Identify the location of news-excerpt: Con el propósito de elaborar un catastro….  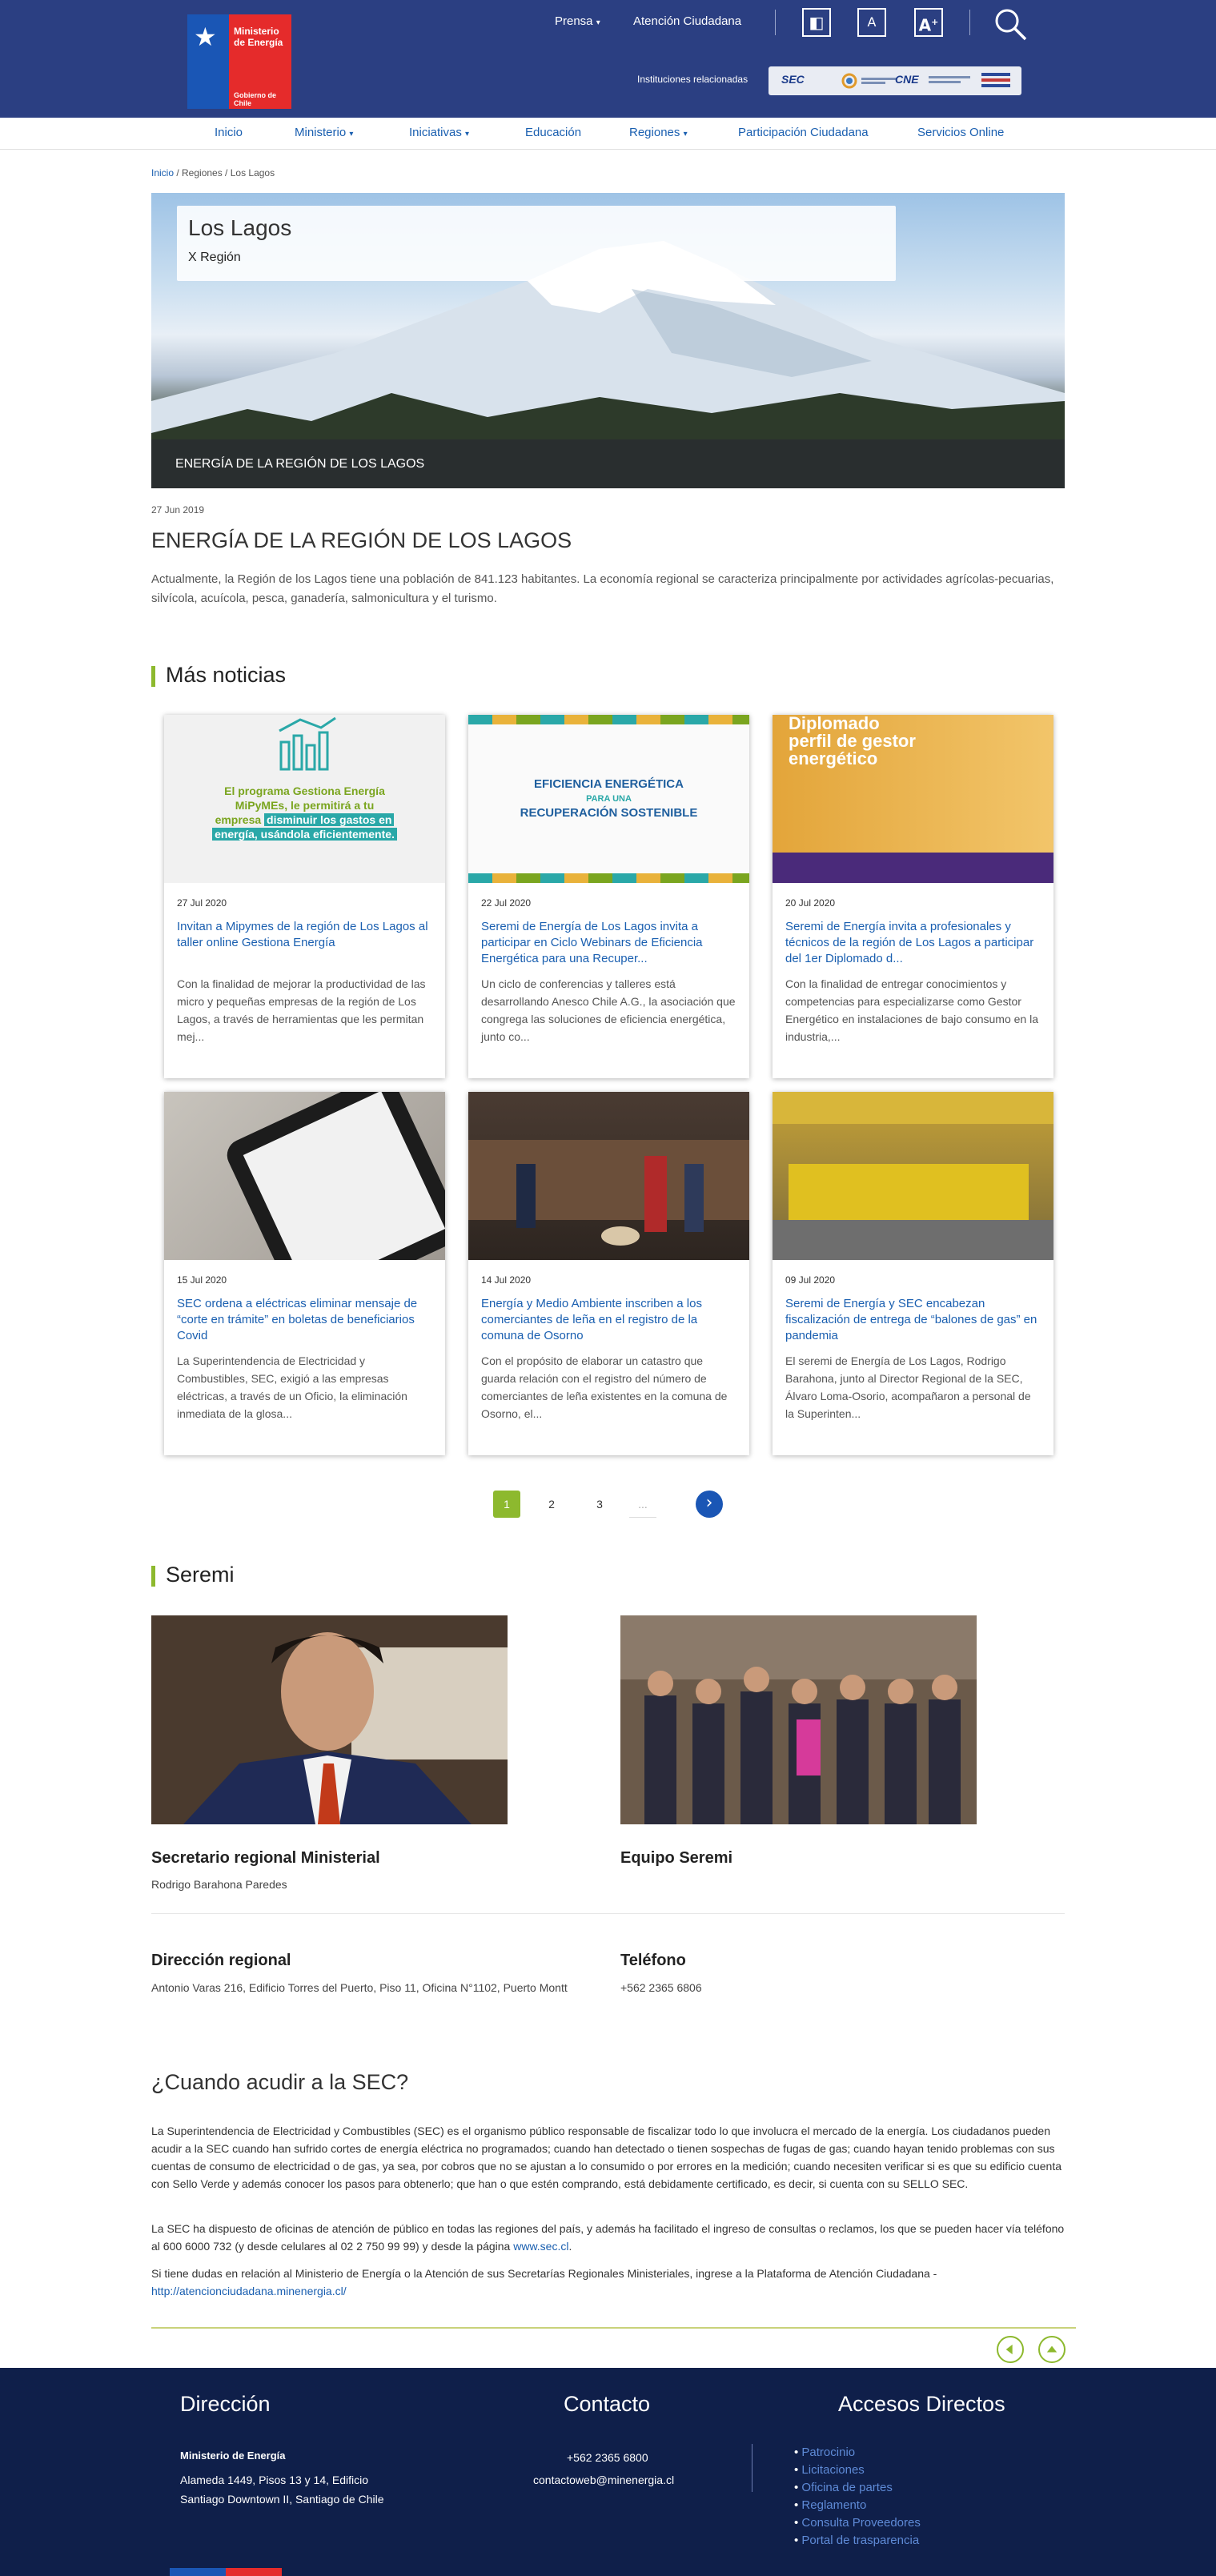
(604, 1387).